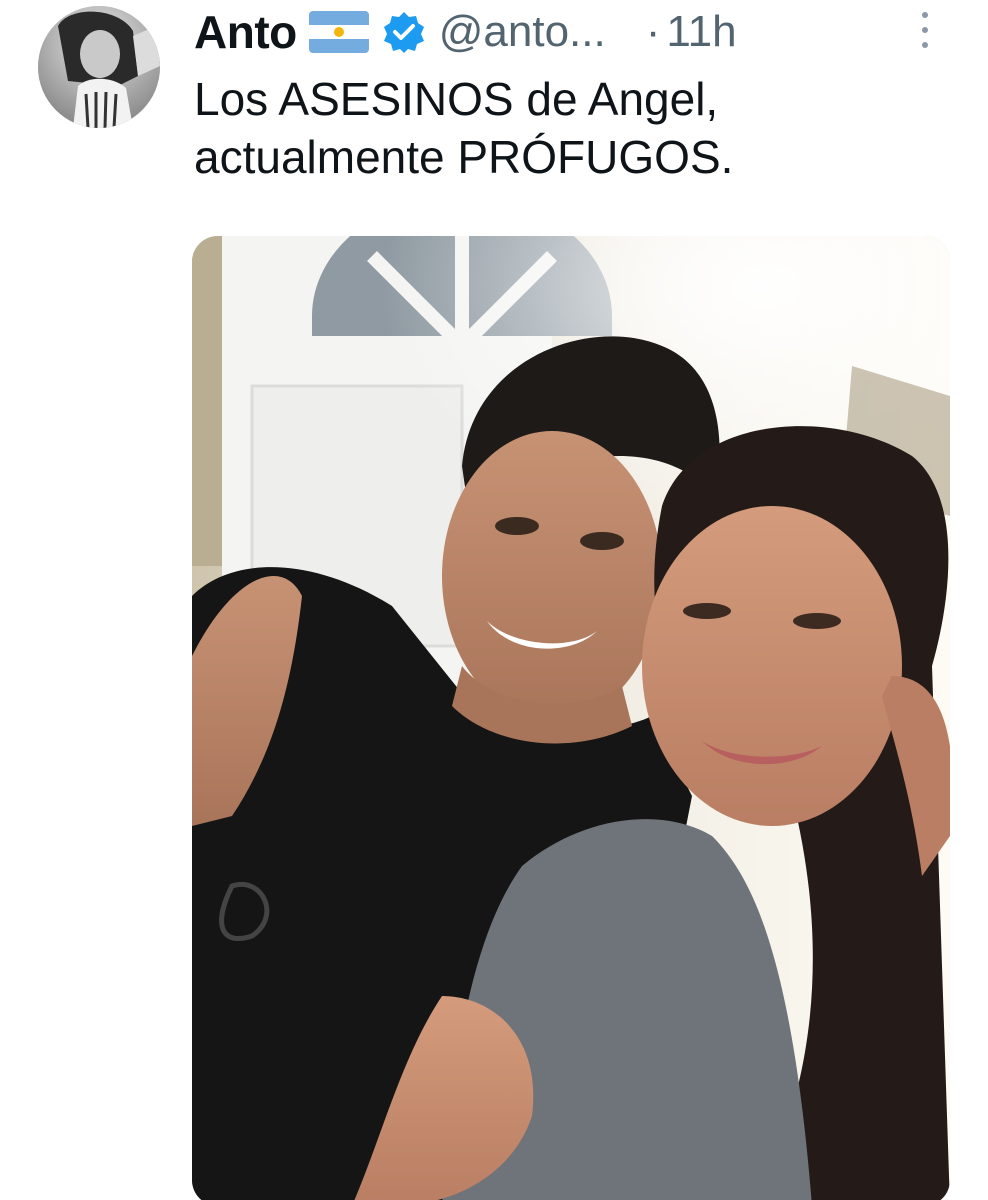 The image size is (988, 1200). I want to click on avatar-photo, so click(99, 67).